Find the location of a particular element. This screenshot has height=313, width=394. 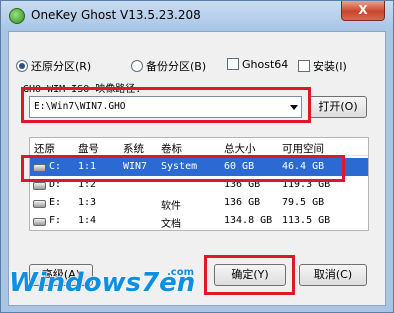

col-system: 系统 is located at coordinates (133, 148).